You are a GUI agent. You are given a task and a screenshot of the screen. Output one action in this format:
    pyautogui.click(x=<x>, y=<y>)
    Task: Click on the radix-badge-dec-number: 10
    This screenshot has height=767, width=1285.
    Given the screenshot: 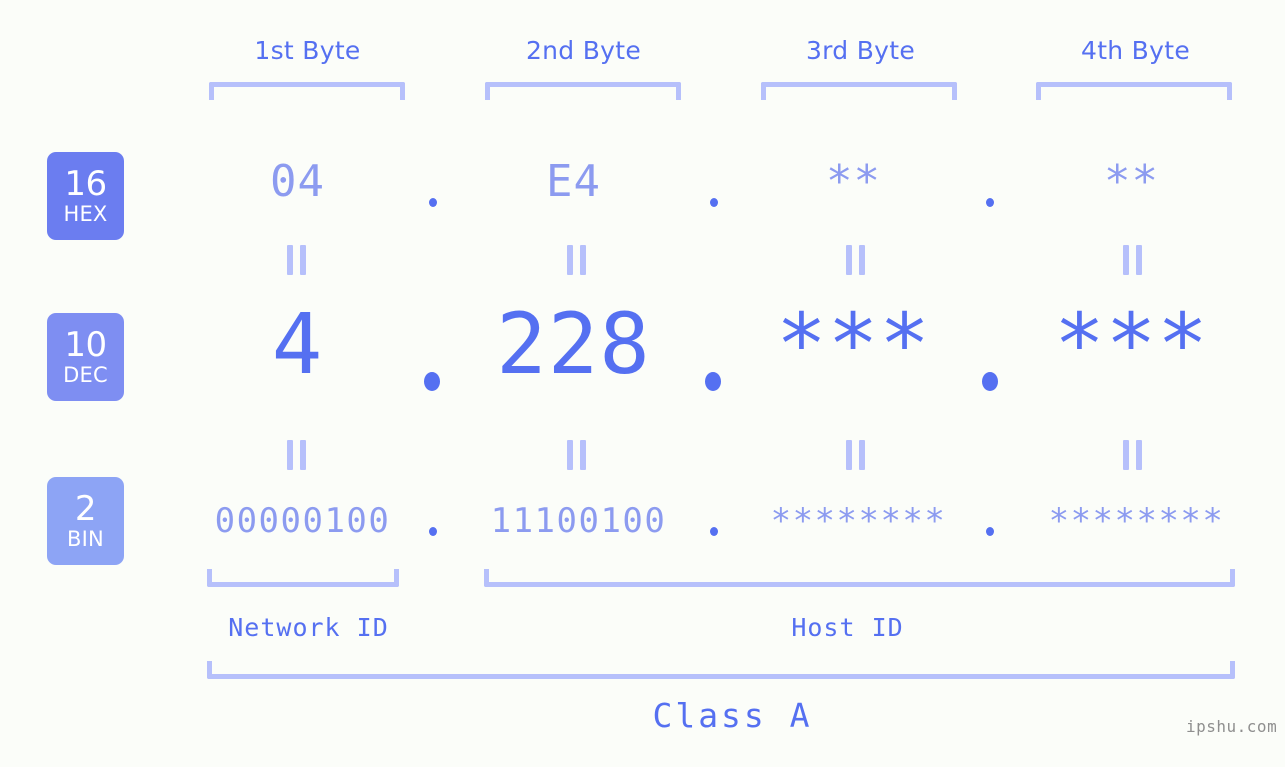 What is the action you would take?
    pyautogui.click(x=85, y=345)
    